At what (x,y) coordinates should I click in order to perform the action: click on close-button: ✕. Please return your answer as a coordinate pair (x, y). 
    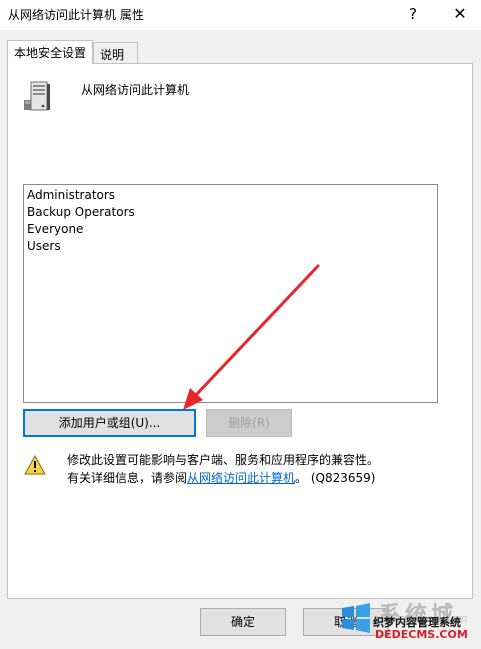
    Looking at the image, I should click on (460, 14).